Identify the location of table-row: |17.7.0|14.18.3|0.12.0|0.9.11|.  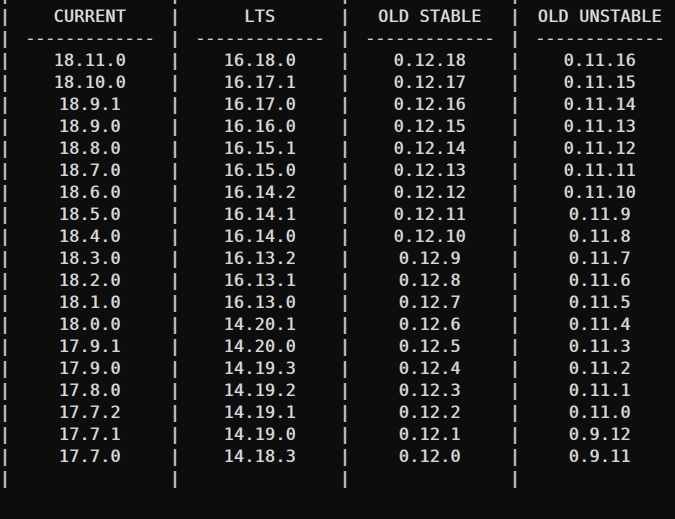
(337, 457).